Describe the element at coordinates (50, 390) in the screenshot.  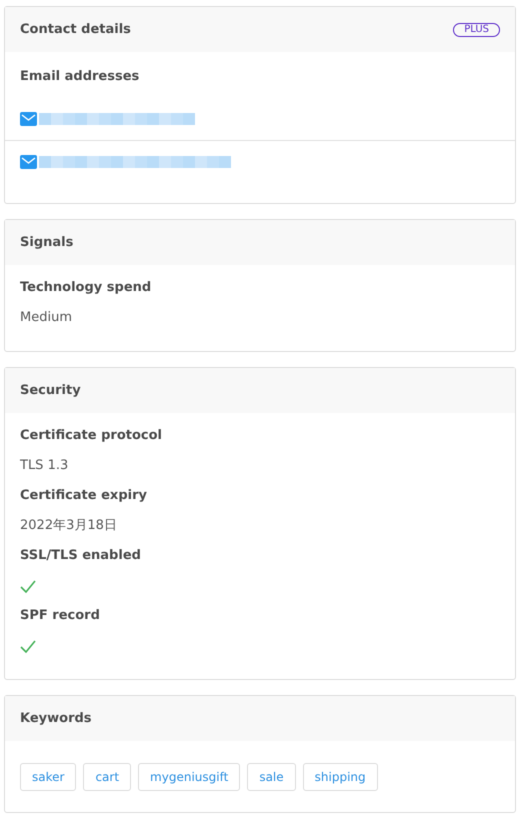
I see `card-title: Security` at that location.